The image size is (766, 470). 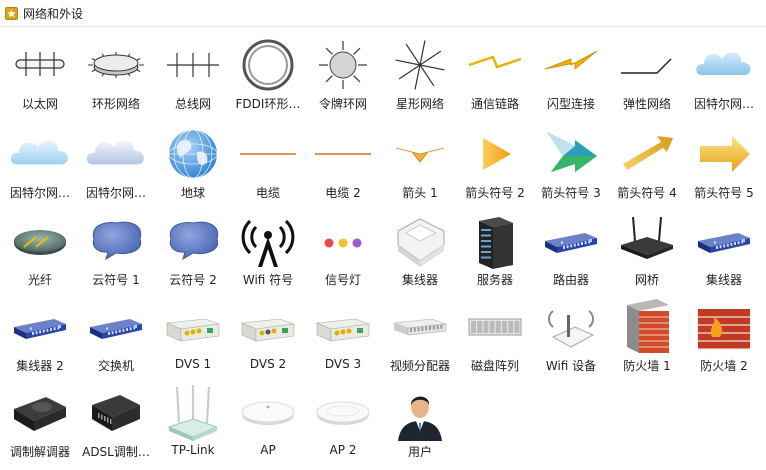 I want to click on shape-item: DVS 2, so click(x=268, y=333).